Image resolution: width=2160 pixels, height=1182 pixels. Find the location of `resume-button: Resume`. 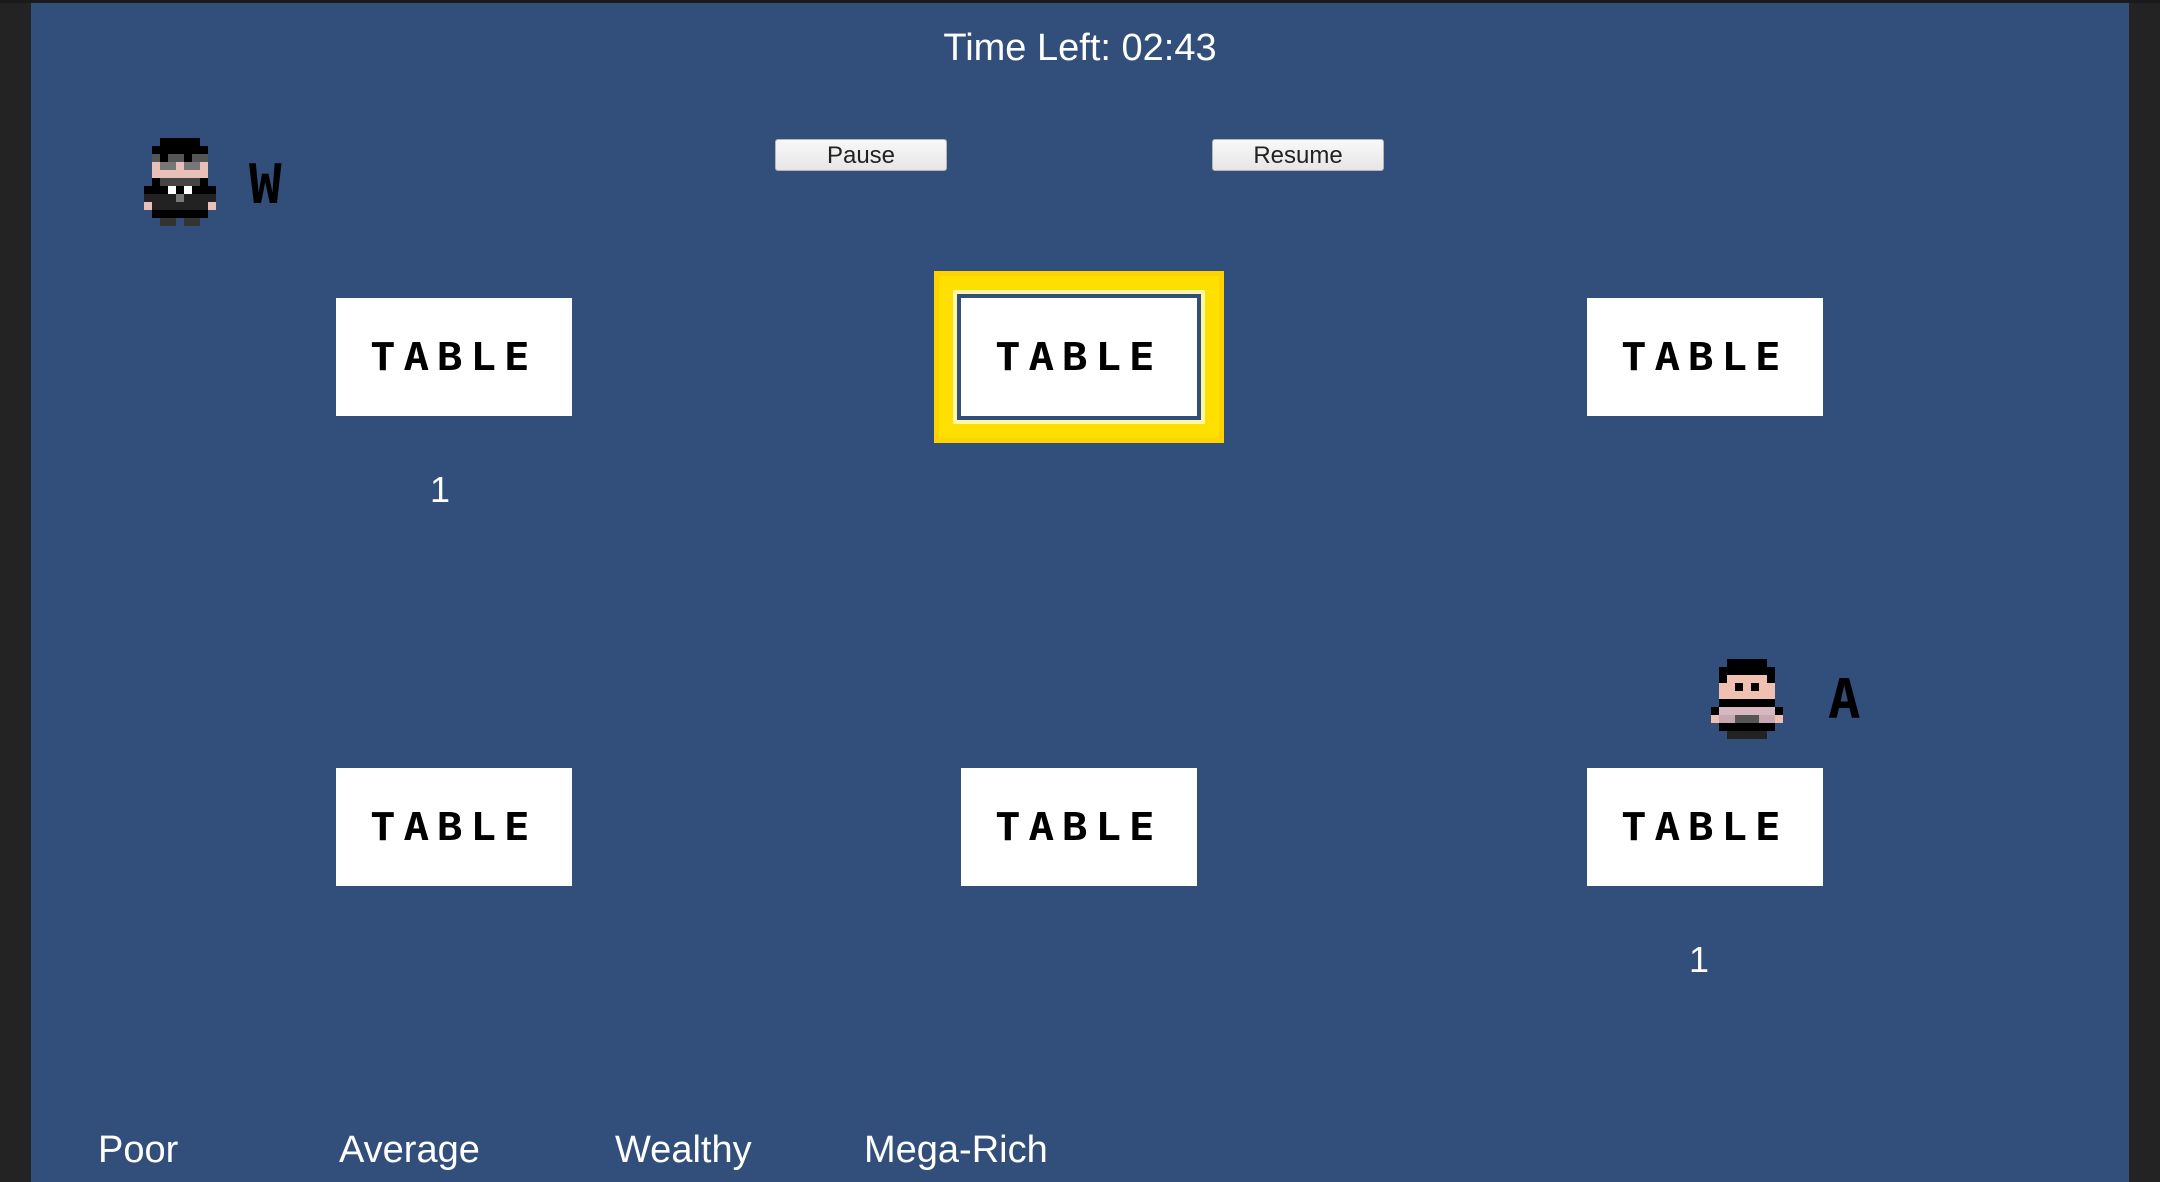

resume-button: Resume is located at coordinates (1298, 155).